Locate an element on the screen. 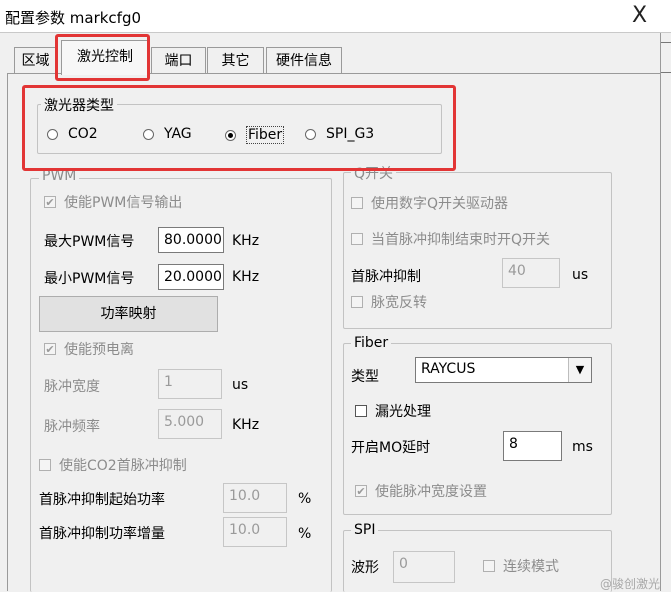  digital-q-checkbox: 使用数字Q开关驱动器 is located at coordinates (429, 203).